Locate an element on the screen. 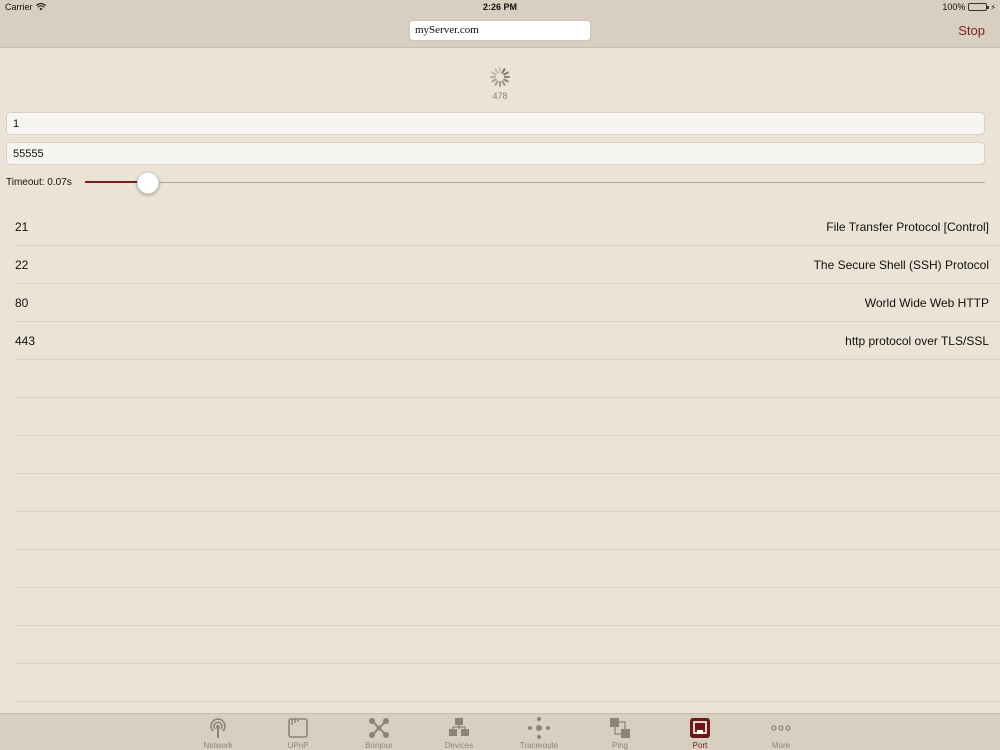 This screenshot has width=1000, height=750. charging-icon: ⚡ is located at coordinates (993, 7).